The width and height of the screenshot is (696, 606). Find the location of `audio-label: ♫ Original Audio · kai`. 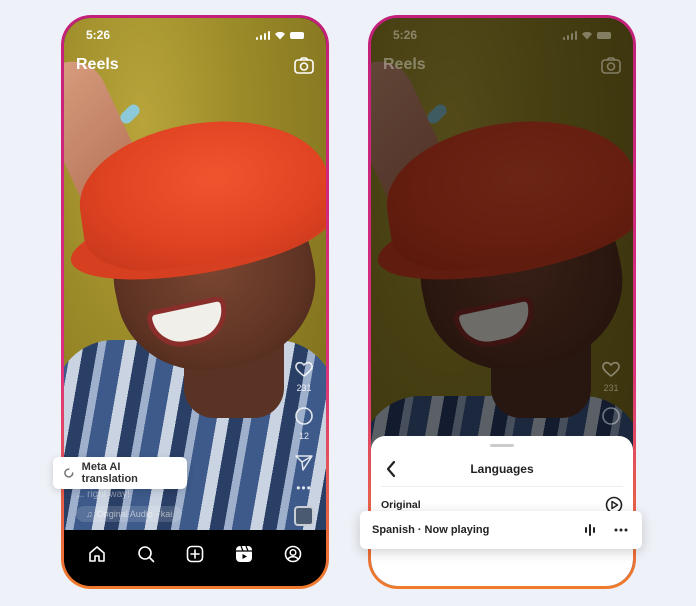

audio-label: ♫ Original Audio · kai is located at coordinates (129, 514).